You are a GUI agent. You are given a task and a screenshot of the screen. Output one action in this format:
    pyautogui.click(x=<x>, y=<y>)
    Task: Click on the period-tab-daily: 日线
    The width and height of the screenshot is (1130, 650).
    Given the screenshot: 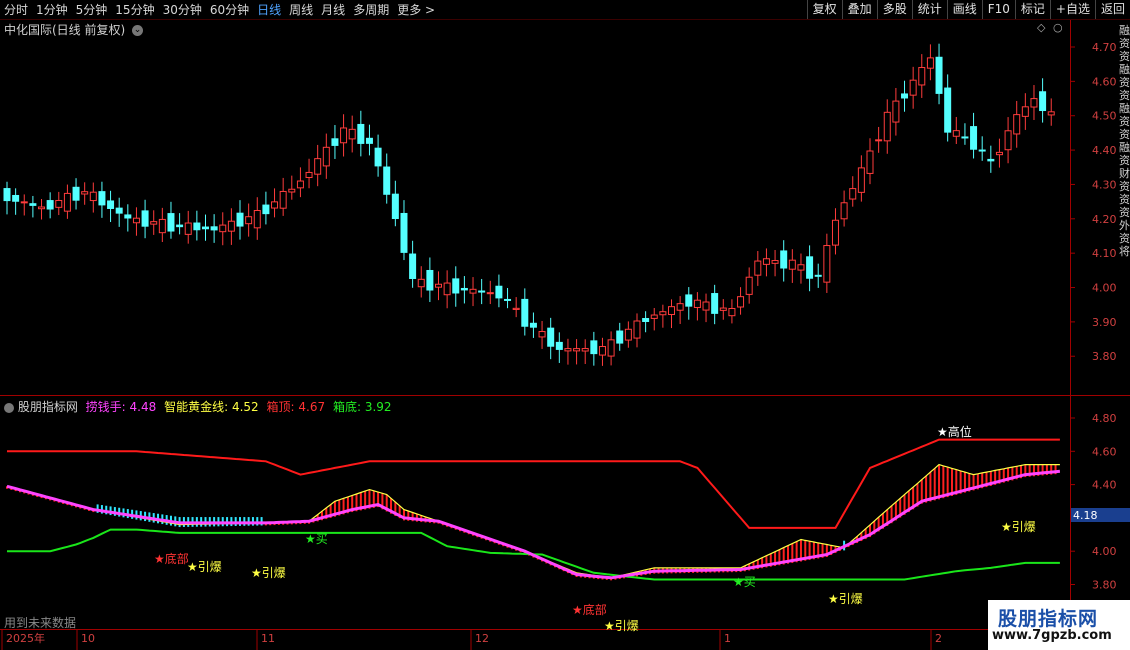 What is the action you would take?
    pyautogui.click(x=269, y=9)
    